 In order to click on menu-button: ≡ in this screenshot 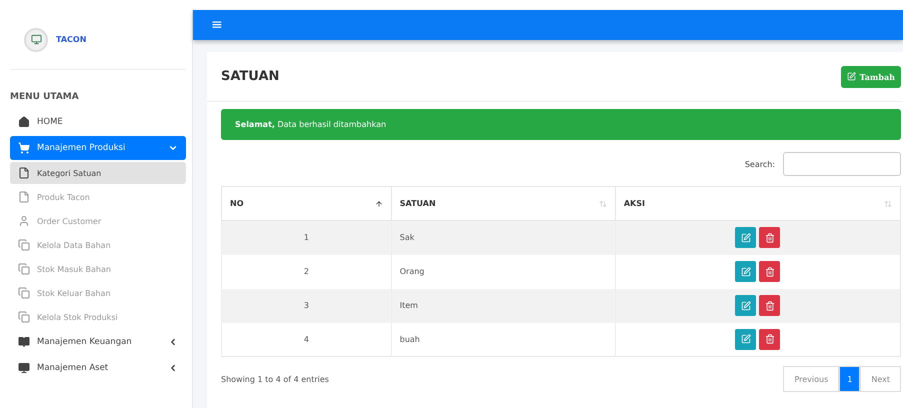, I will do `click(217, 25)`.